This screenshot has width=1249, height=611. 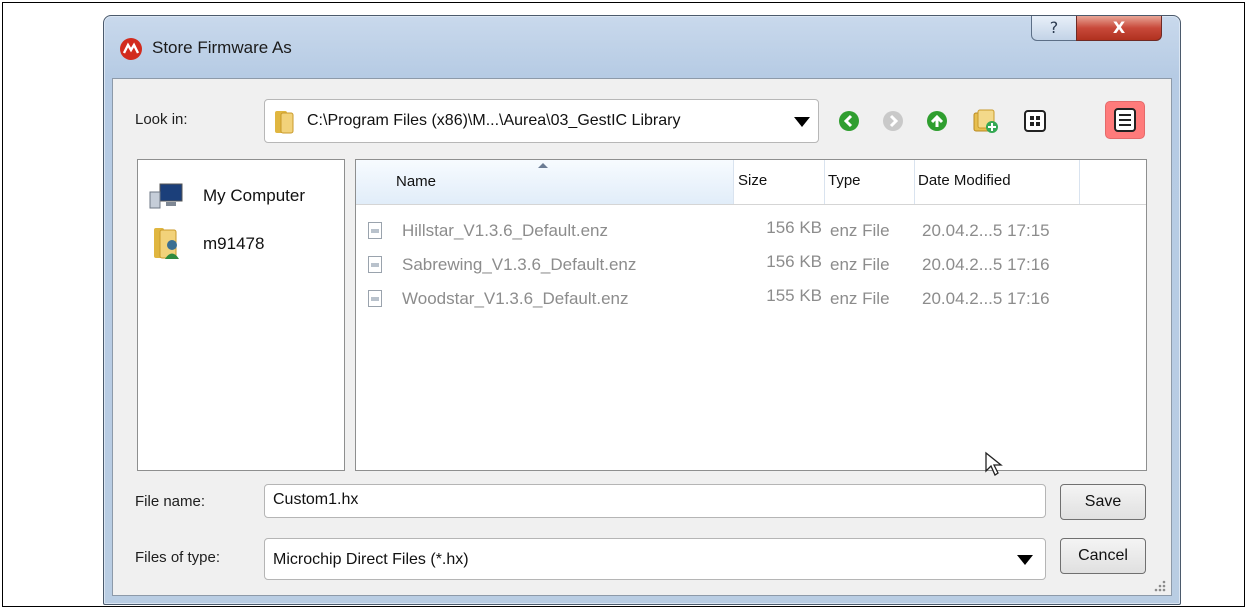 What do you see at coordinates (779, 182) in the screenshot?
I see `column-header-size: Size` at bounding box center [779, 182].